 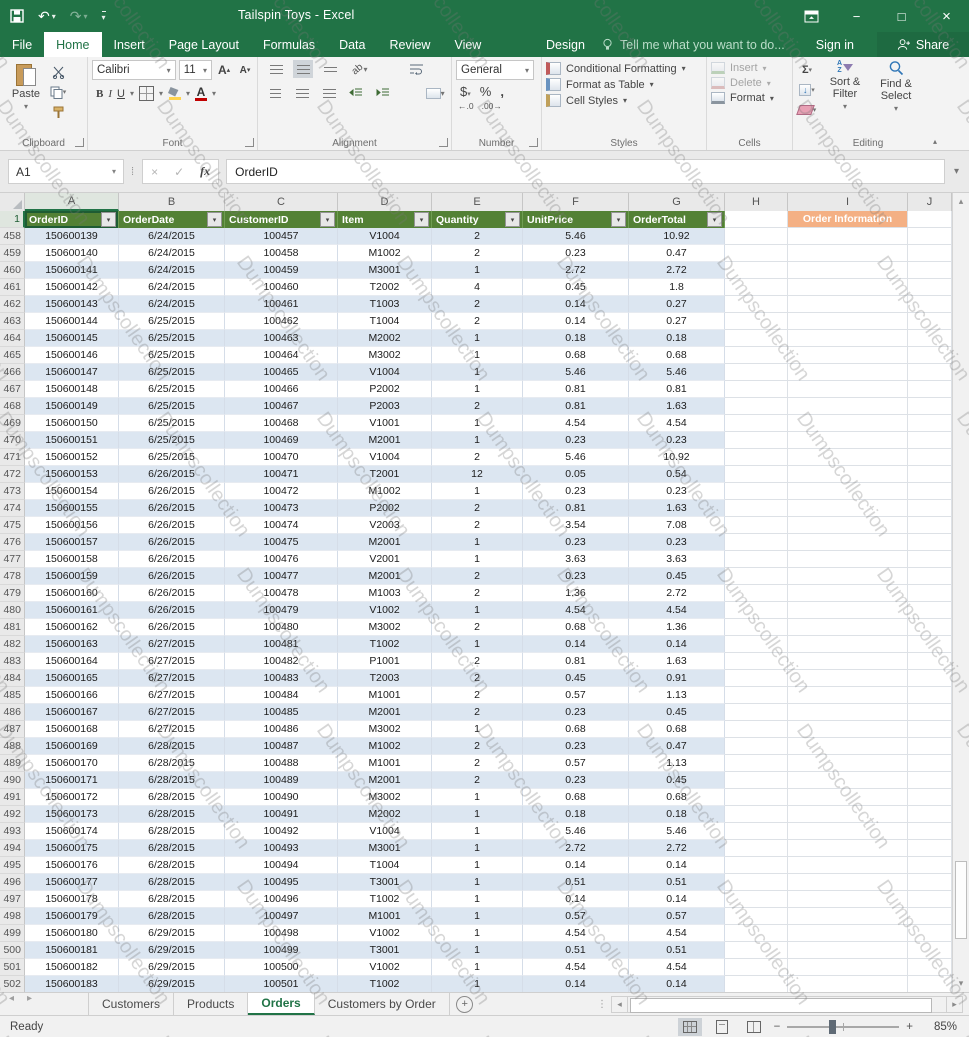 I want to click on tab-review: Review, so click(x=409, y=44).